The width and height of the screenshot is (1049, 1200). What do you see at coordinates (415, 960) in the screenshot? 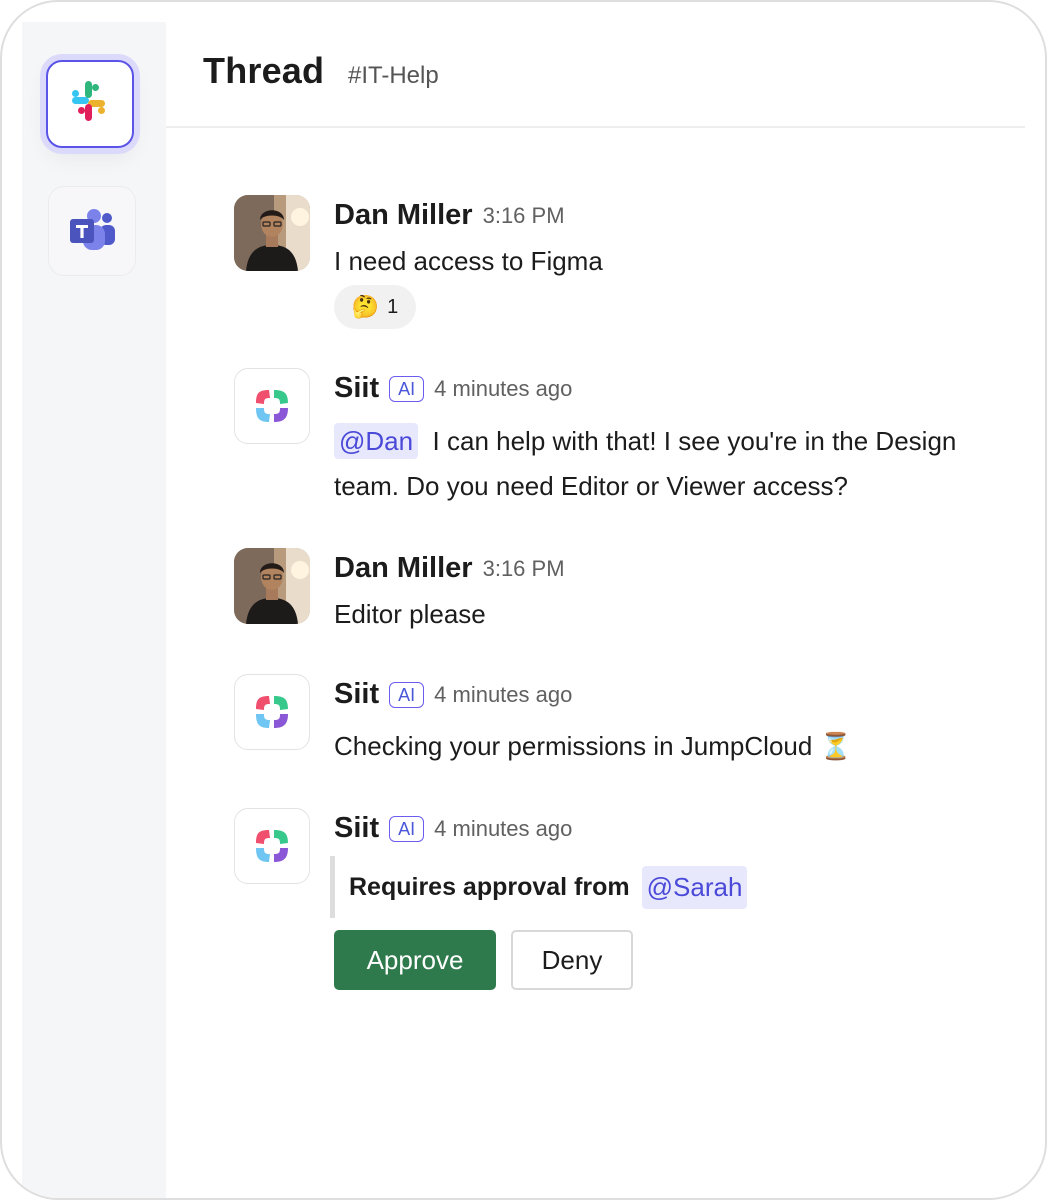
I see `approve-button: Approve` at bounding box center [415, 960].